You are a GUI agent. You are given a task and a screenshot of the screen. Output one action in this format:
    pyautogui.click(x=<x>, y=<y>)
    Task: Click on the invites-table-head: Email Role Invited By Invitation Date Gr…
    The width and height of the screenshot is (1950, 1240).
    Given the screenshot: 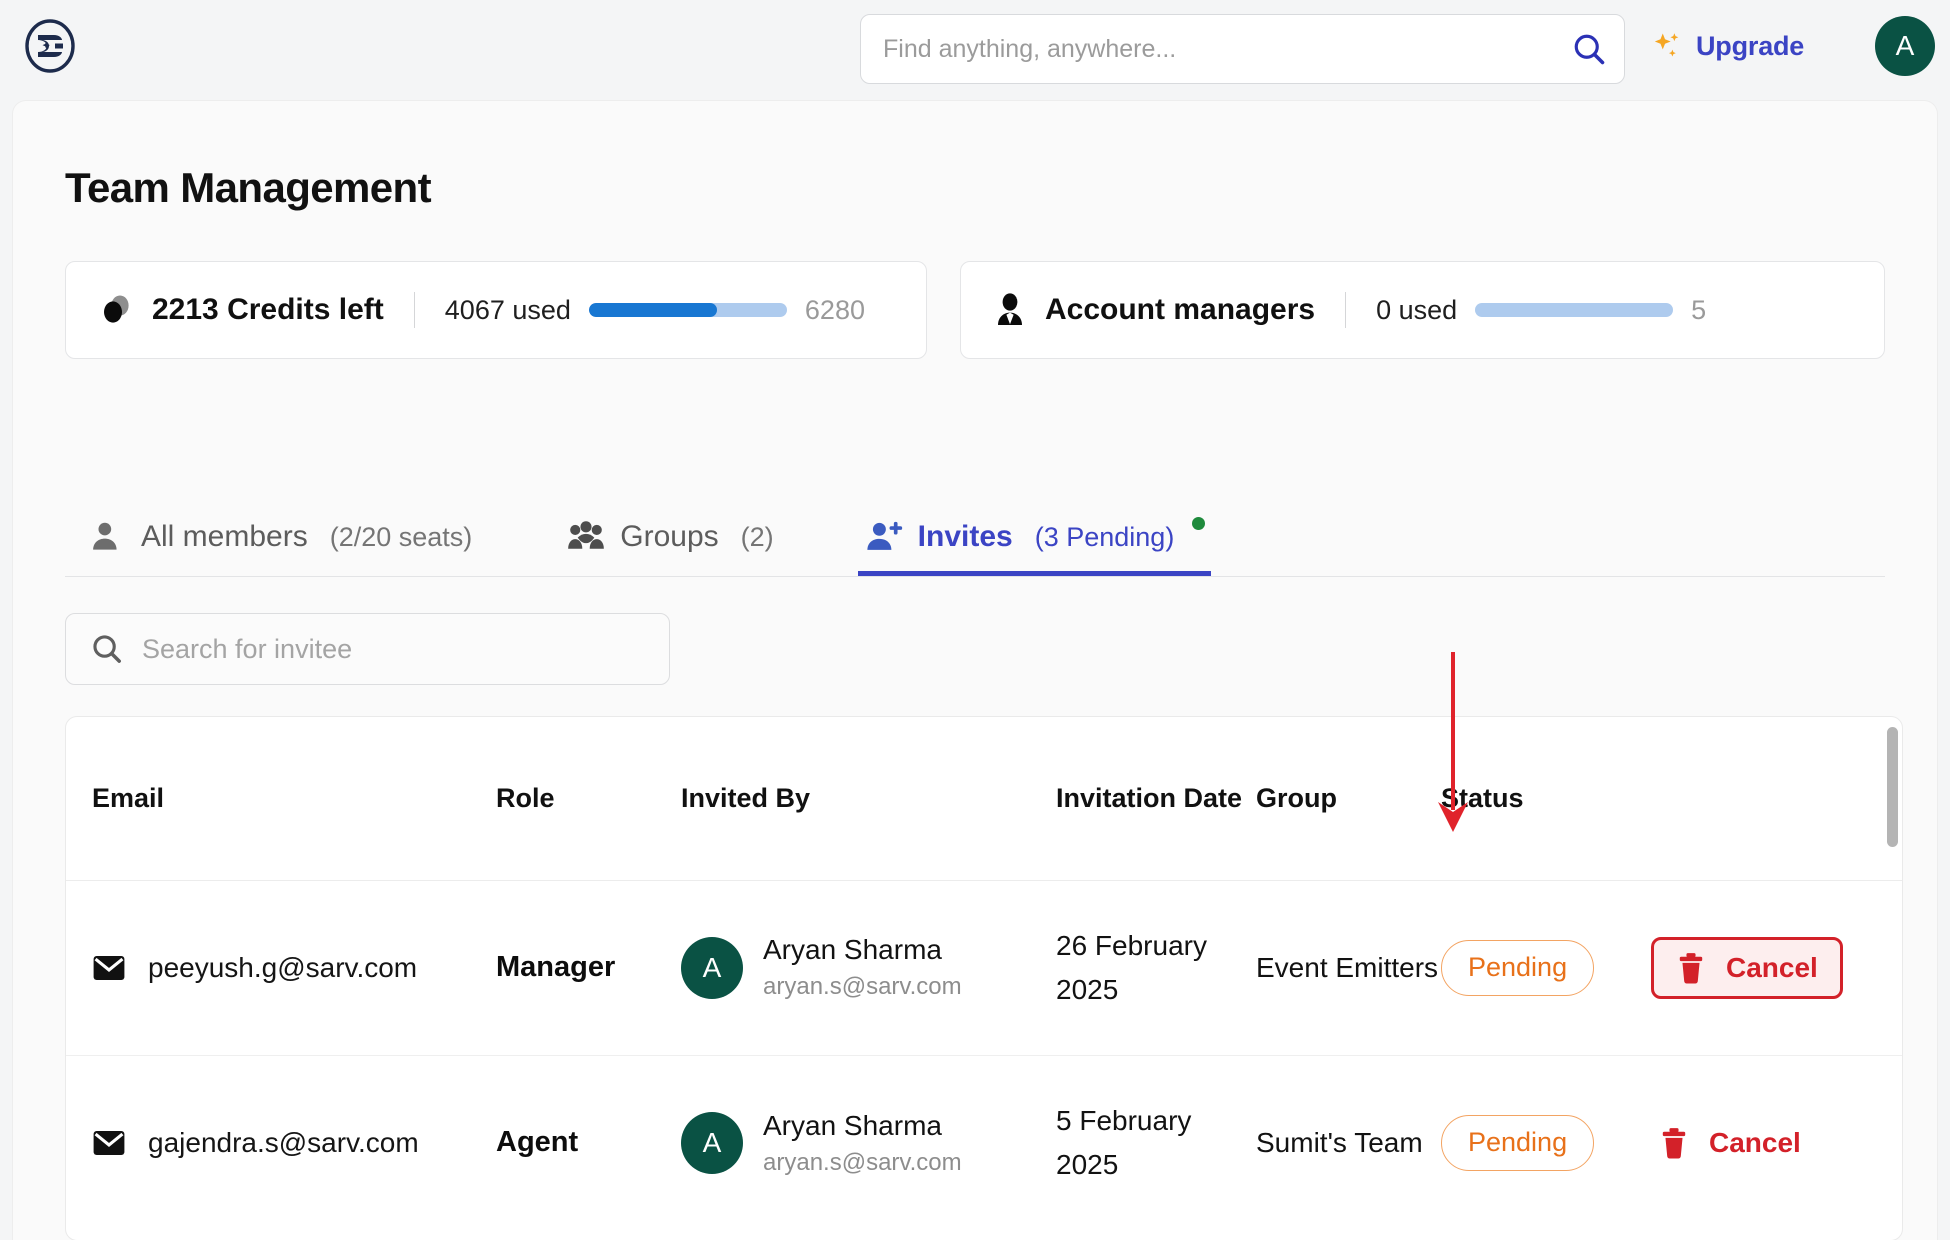 What is the action you would take?
    pyautogui.click(x=984, y=799)
    